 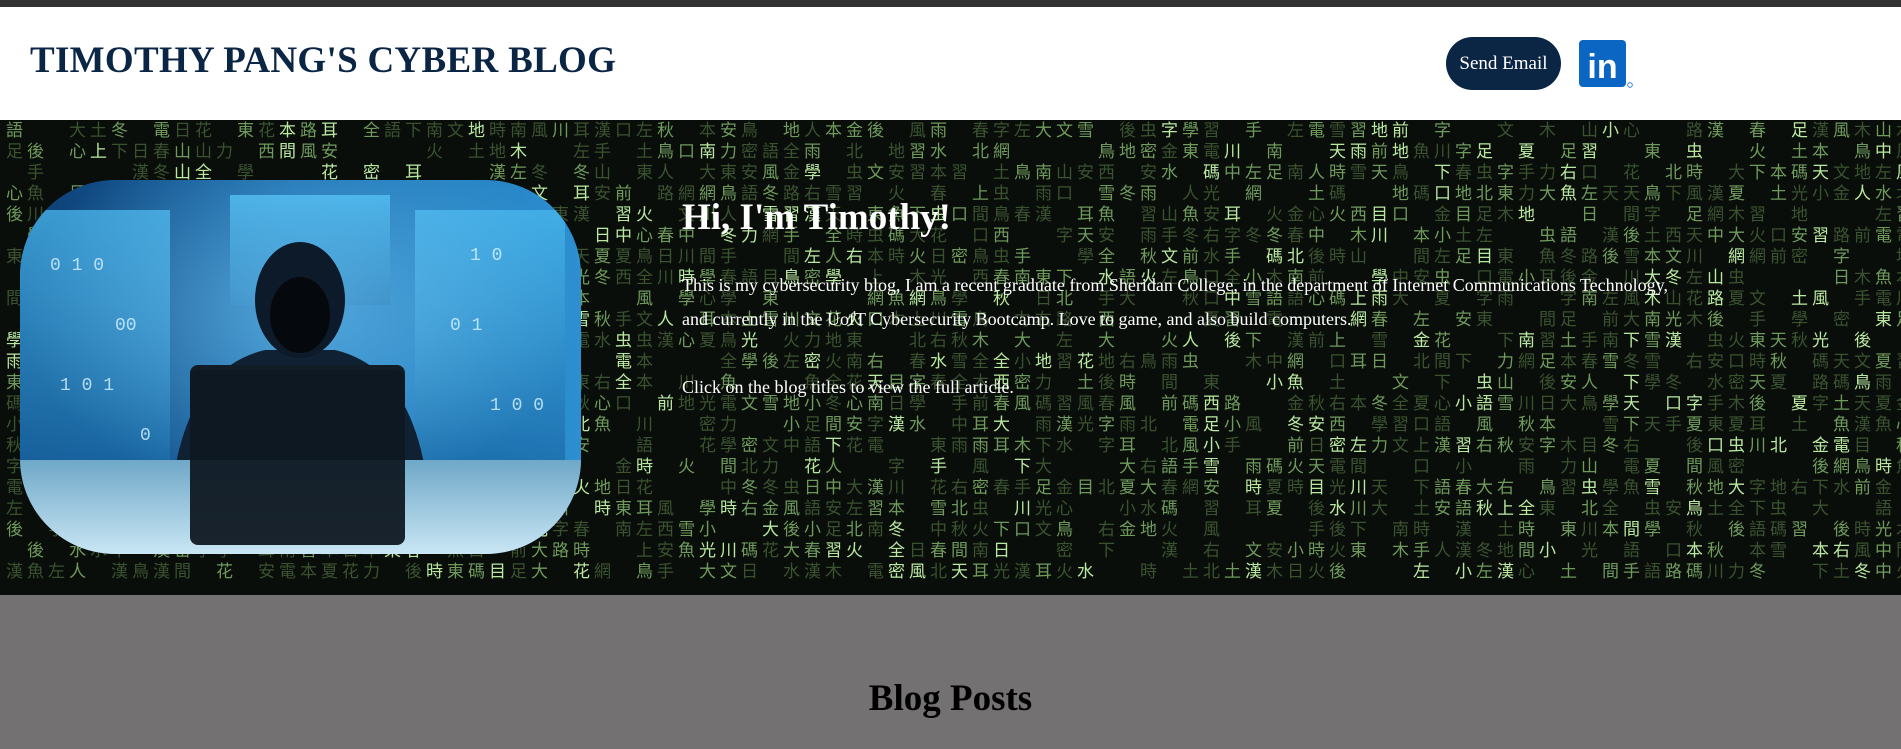 I want to click on svg-text: 文, so click(x=728, y=572).